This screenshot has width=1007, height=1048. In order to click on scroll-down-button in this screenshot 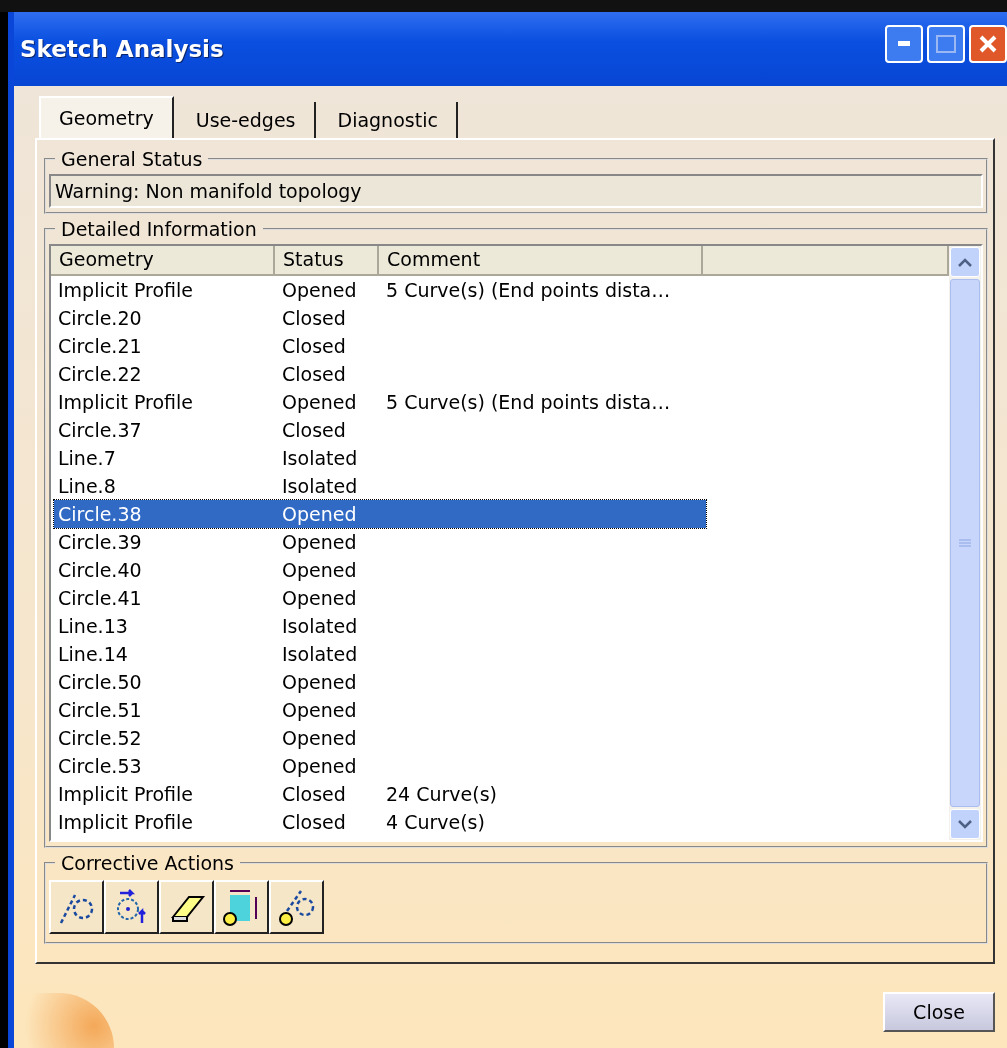, I will do `click(965, 824)`.